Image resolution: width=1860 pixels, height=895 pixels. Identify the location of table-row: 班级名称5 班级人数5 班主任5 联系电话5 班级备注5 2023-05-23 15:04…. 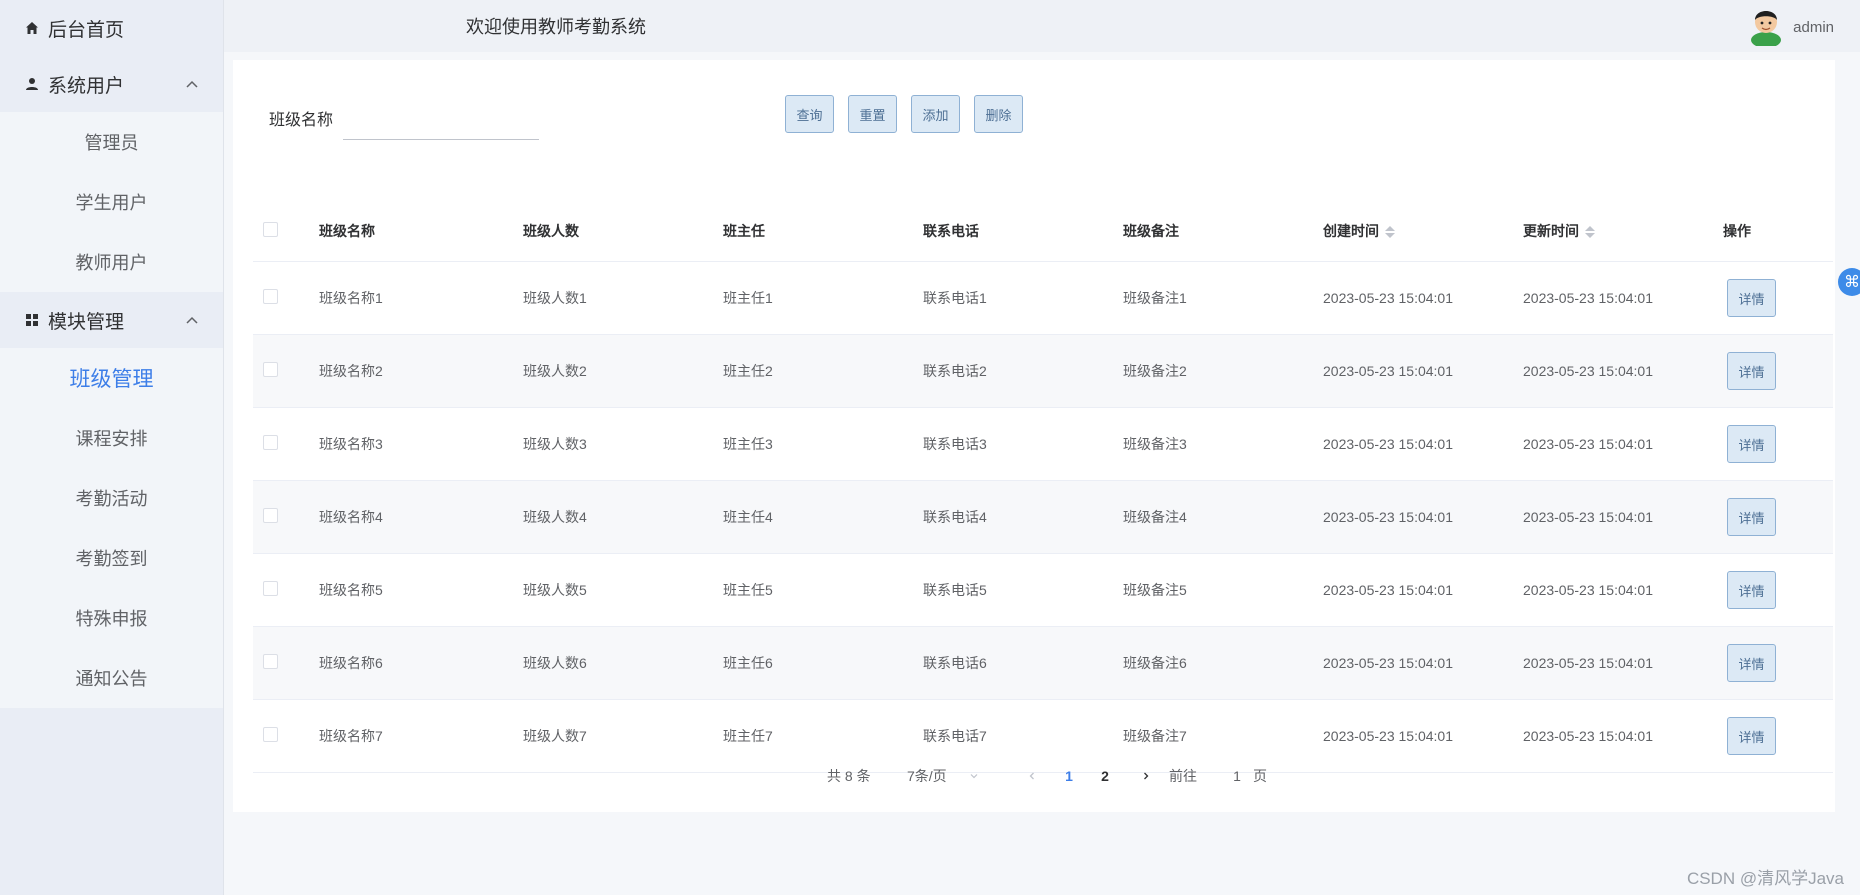
(1043, 590).